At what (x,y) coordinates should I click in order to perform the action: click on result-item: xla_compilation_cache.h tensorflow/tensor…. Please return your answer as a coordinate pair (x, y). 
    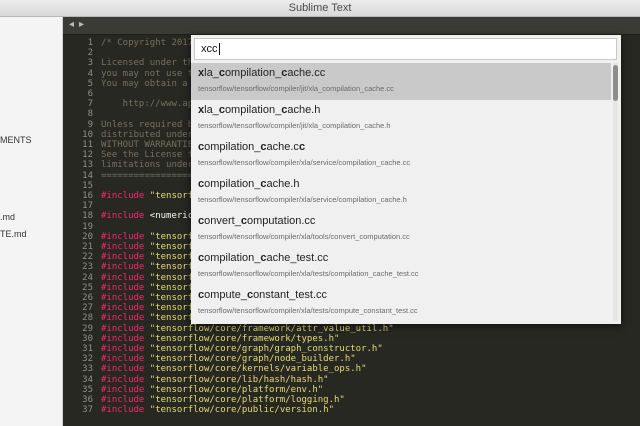
    Looking at the image, I should click on (401, 118).